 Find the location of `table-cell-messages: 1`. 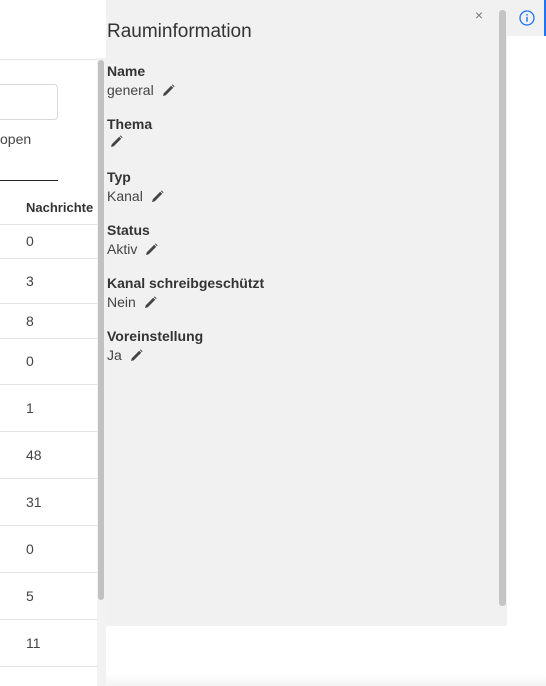

table-cell-messages: 1 is located at coordinates (30, 408).